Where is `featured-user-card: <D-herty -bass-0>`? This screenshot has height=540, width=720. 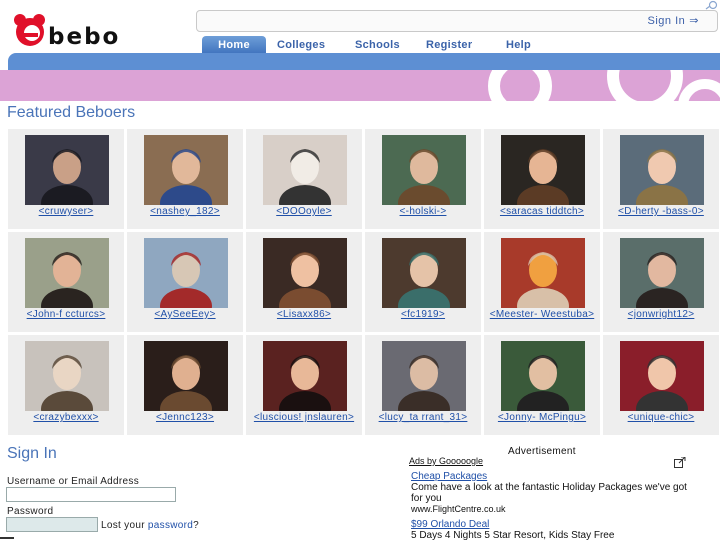 featured-user-card: <D-herty -bass-0> is located at coordinates (661, 179).